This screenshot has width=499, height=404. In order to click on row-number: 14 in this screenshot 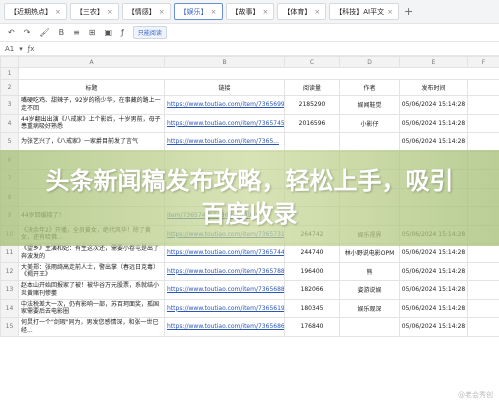, I will do `click(9, 308)`.